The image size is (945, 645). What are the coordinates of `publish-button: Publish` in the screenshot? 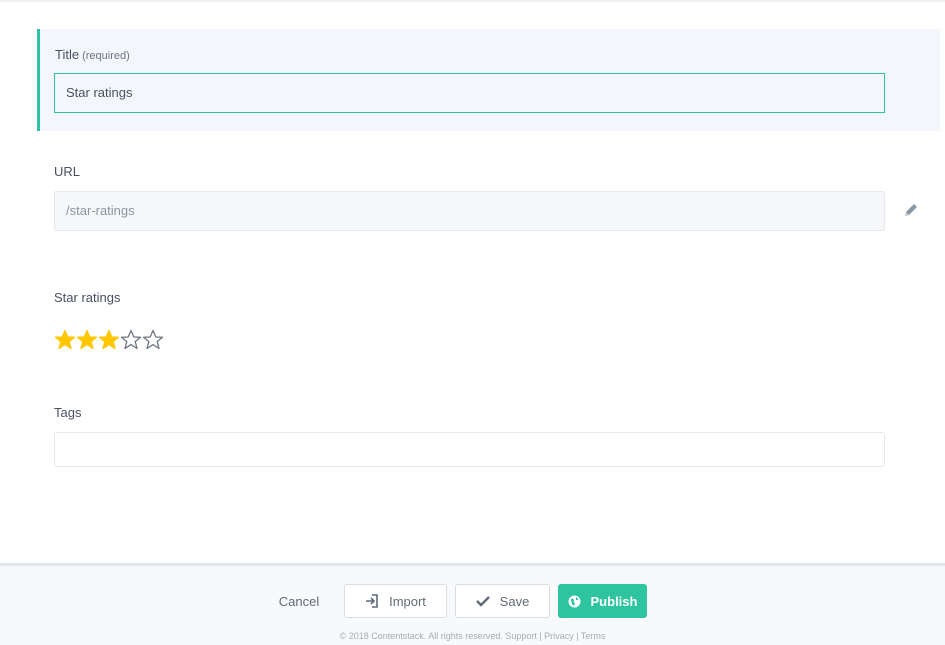 It's located at (602, 601).